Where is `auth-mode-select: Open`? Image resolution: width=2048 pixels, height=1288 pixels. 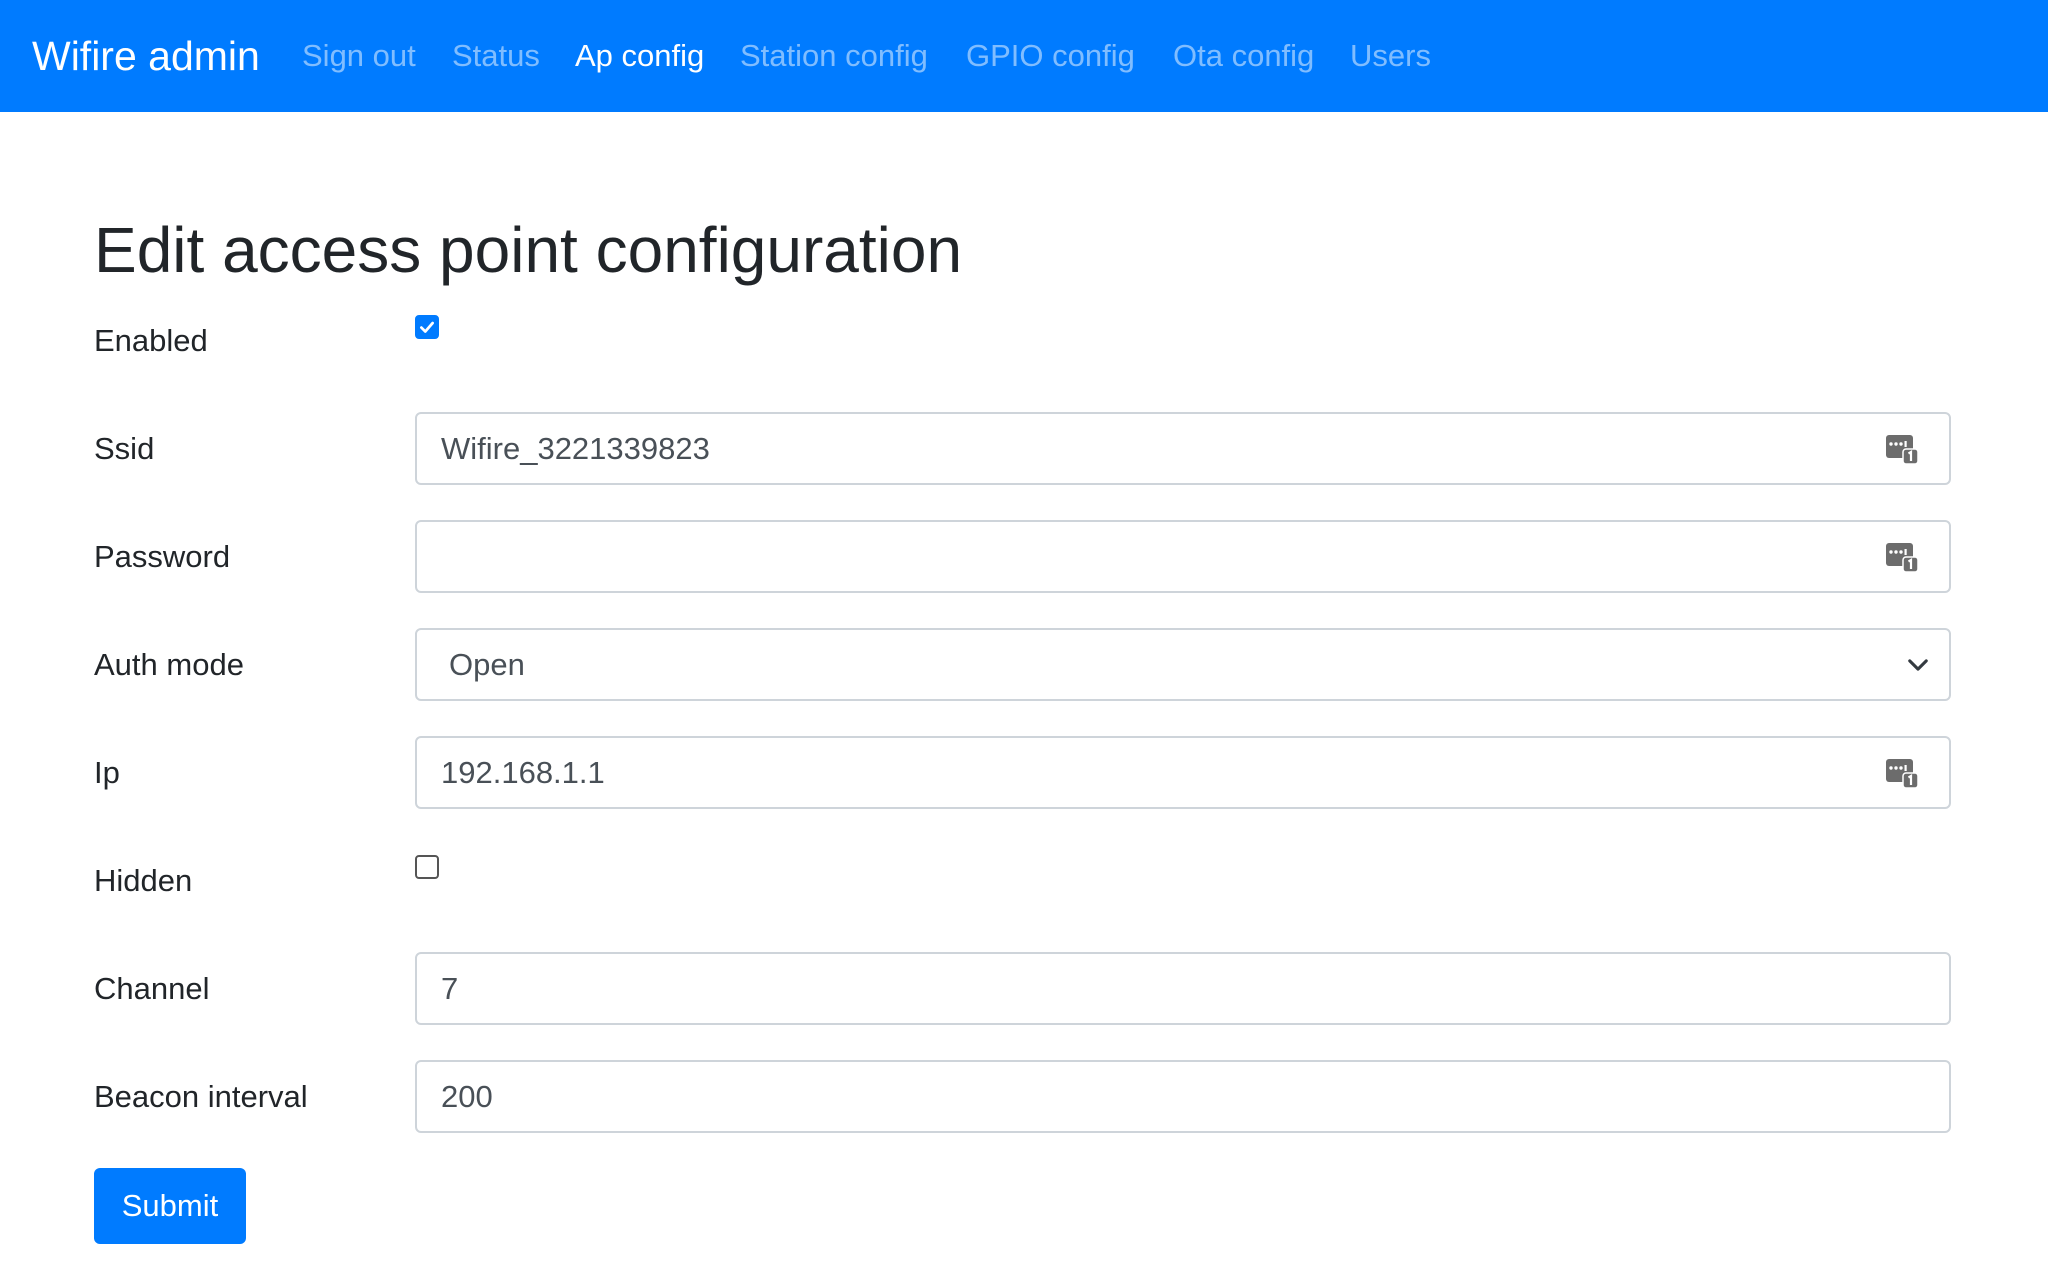 auth-mode-select: Open is located at coordinates (1183, 664).